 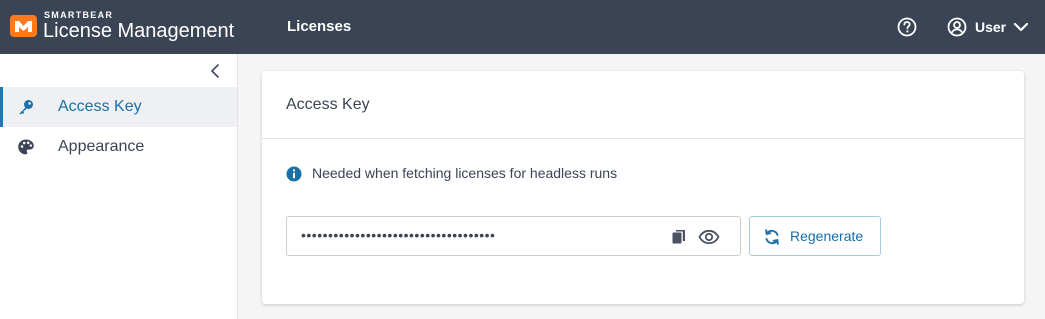 What do you see at coordinates (215, 71) in the screenshot?
I see `collapse-sidebar-chevron-left-icon` at bounding box center [215, 71].